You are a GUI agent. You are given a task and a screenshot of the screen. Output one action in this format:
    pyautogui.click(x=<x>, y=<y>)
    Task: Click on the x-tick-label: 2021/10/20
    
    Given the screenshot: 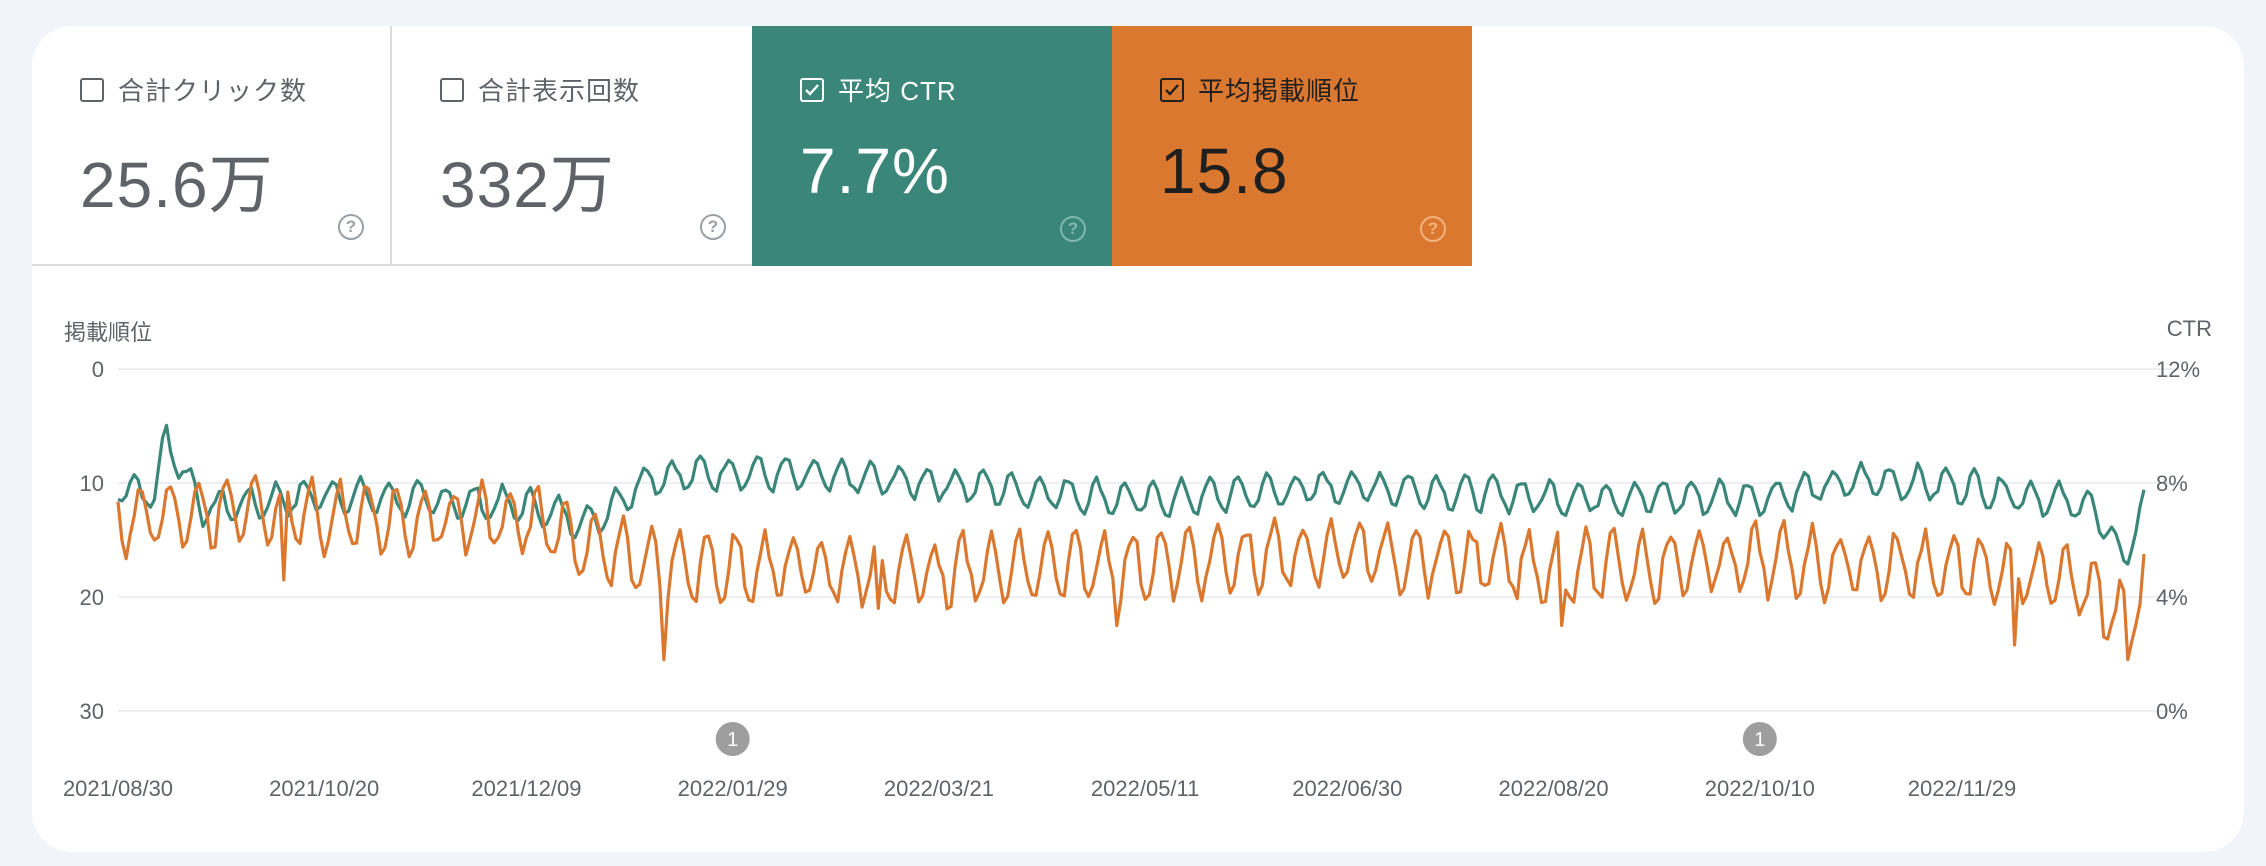 What is the action you would take?
    pyautogui.click(x=324, y=788)
    